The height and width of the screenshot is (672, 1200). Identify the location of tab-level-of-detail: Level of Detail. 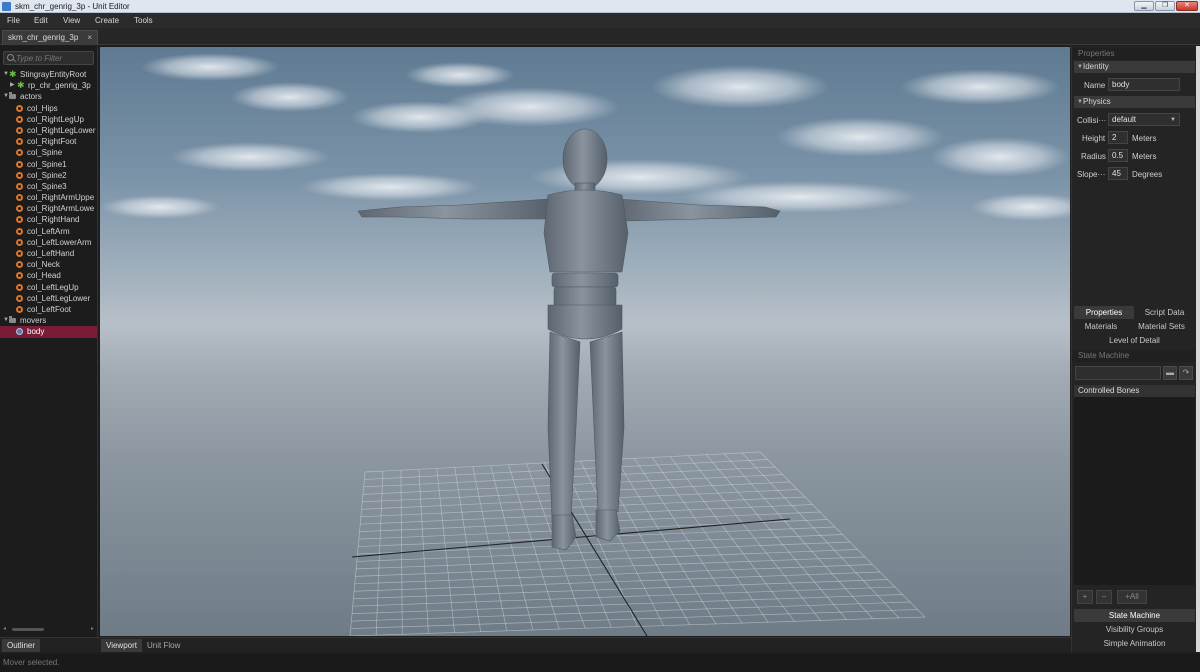
(1134, 340).